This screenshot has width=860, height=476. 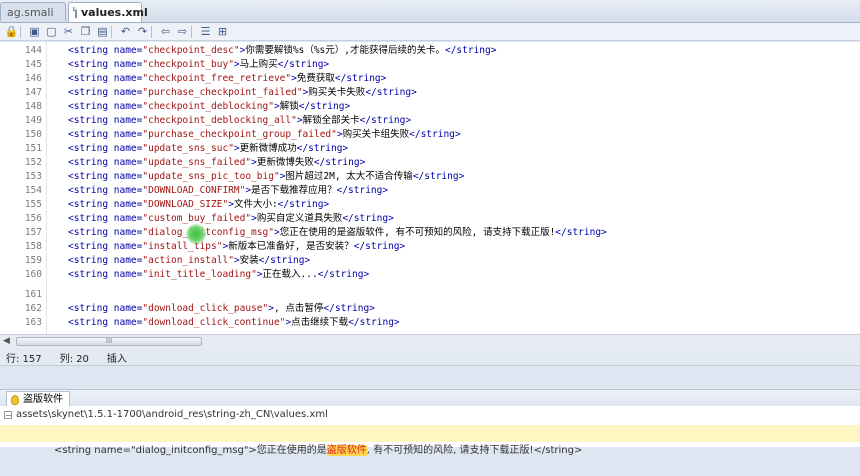 I want to click on paste-icon: ▤, so click(x=102, y=32).